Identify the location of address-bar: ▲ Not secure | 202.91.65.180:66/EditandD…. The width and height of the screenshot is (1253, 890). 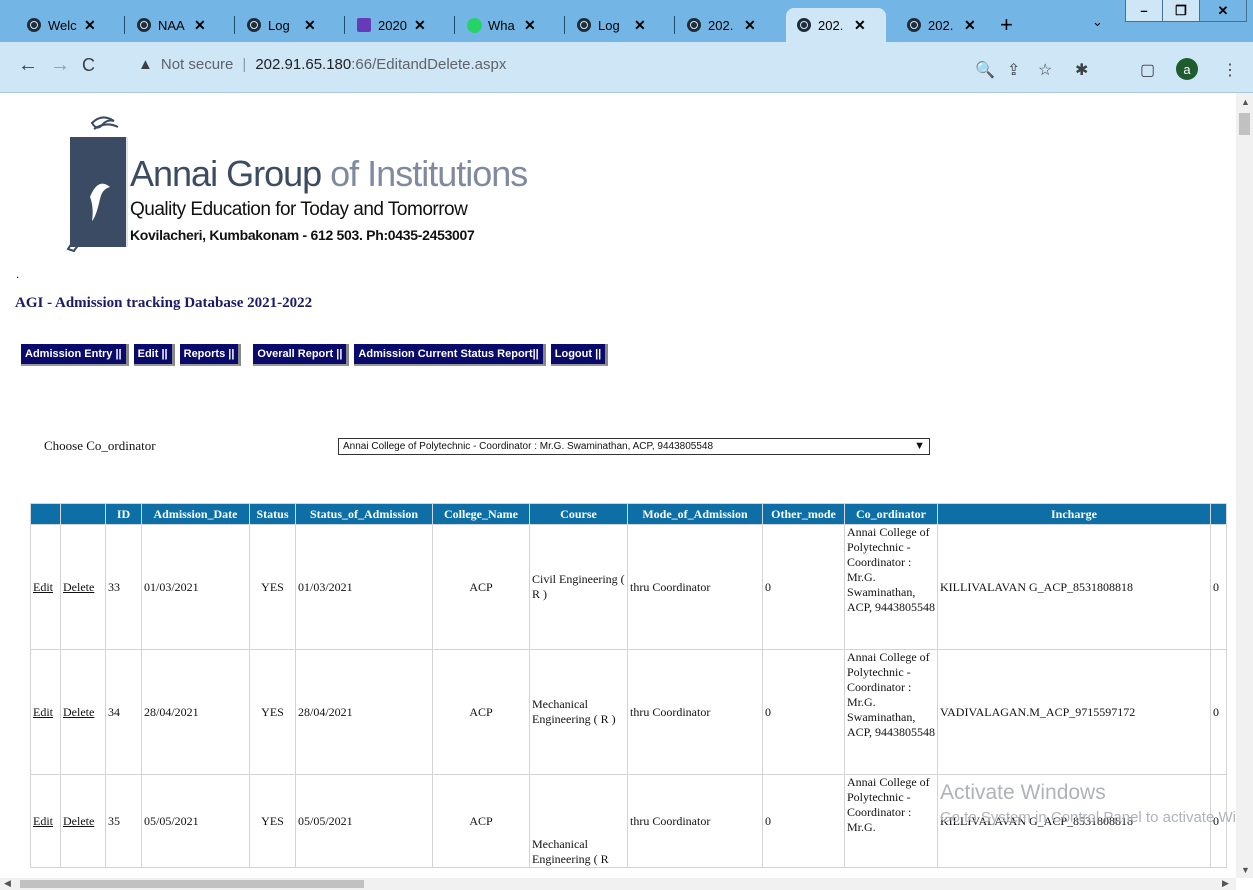
(322, 64).